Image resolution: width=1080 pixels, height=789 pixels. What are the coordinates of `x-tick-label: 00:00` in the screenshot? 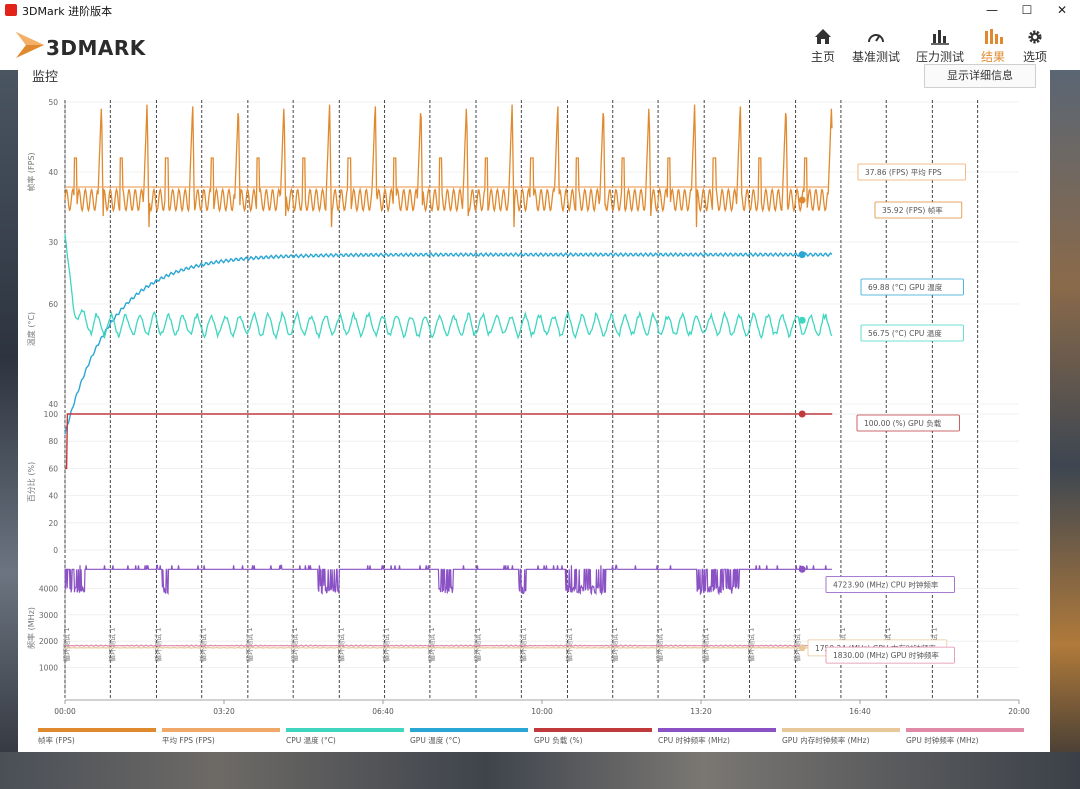 It's located at (65, 711).